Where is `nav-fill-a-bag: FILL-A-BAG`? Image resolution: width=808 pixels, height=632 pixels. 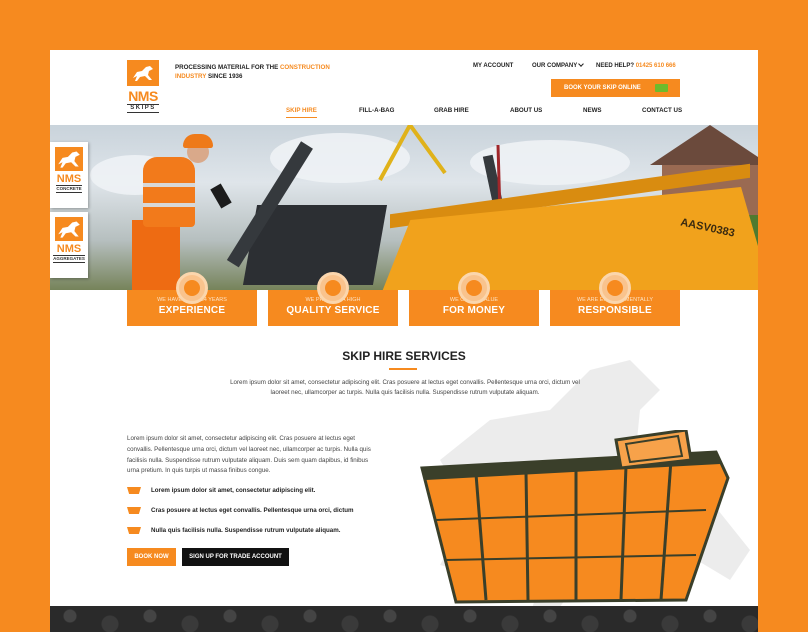 nav-fill-a-bag: FILL-A-BAG is located at coordinates (376, 110).